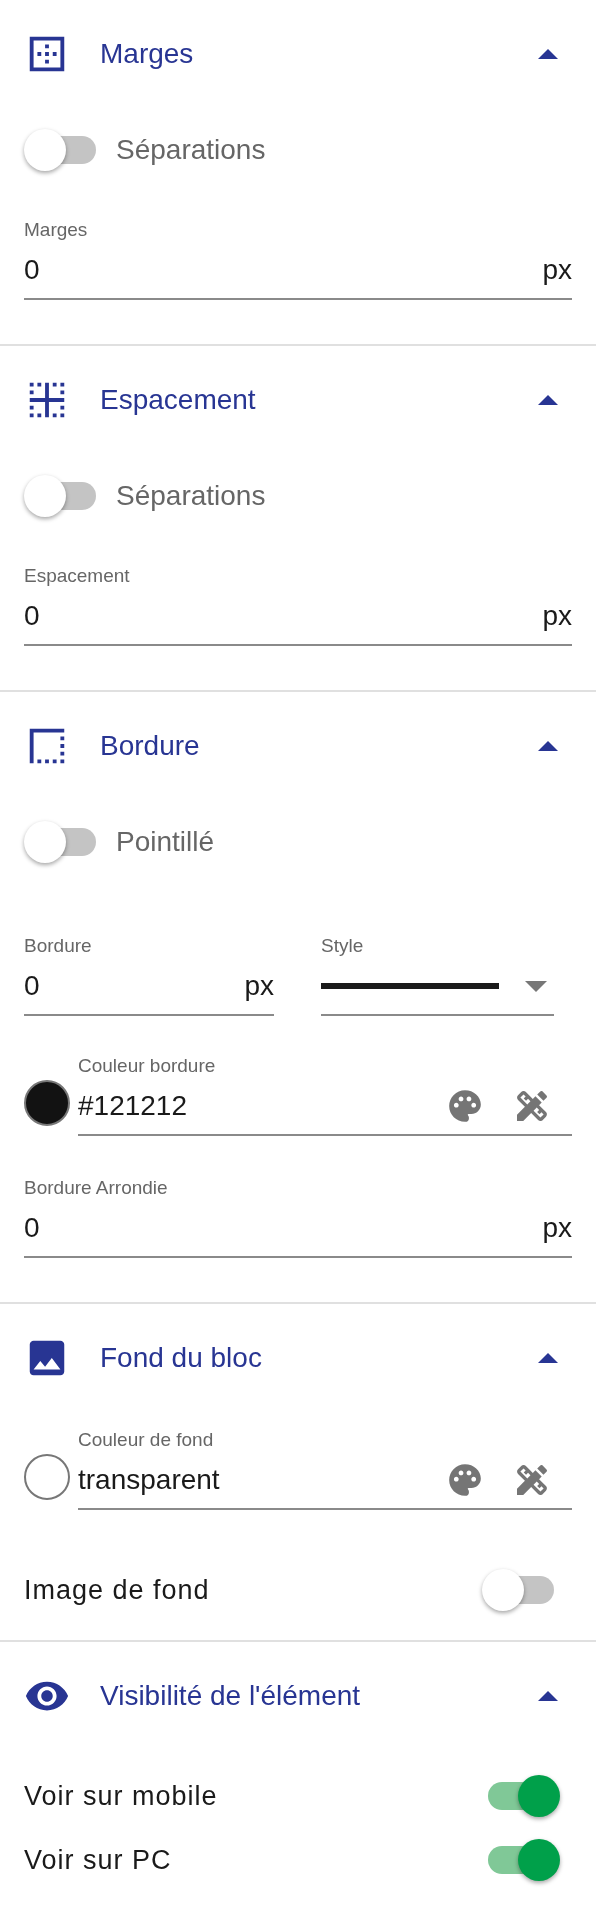 The width and height of the screenshot is (596, 1924). Describe the element at coordinates (319, 1358) in the screenshot. I see `section-title: Fond du bloc` at that location.